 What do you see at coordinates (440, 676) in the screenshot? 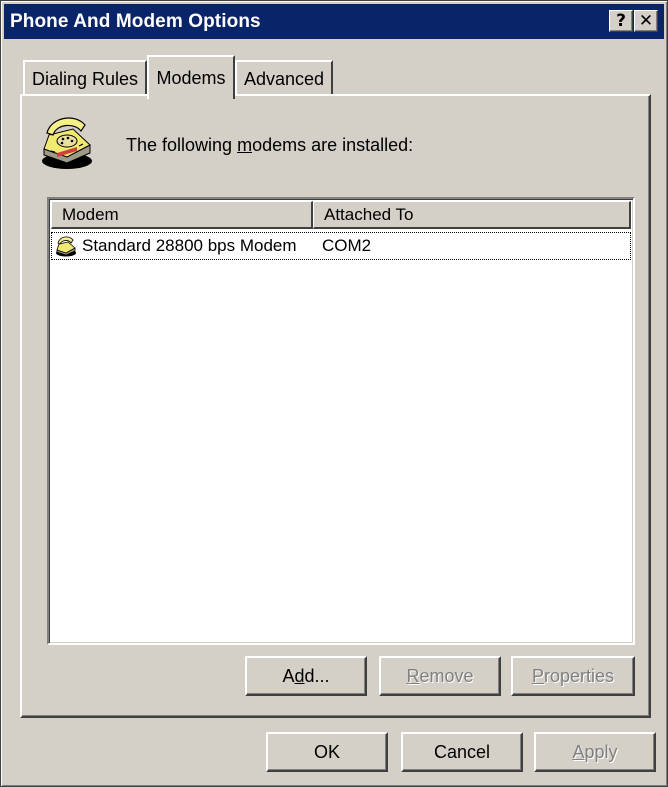
I see `remove-button: Remove` at bounding box center [440, 676].